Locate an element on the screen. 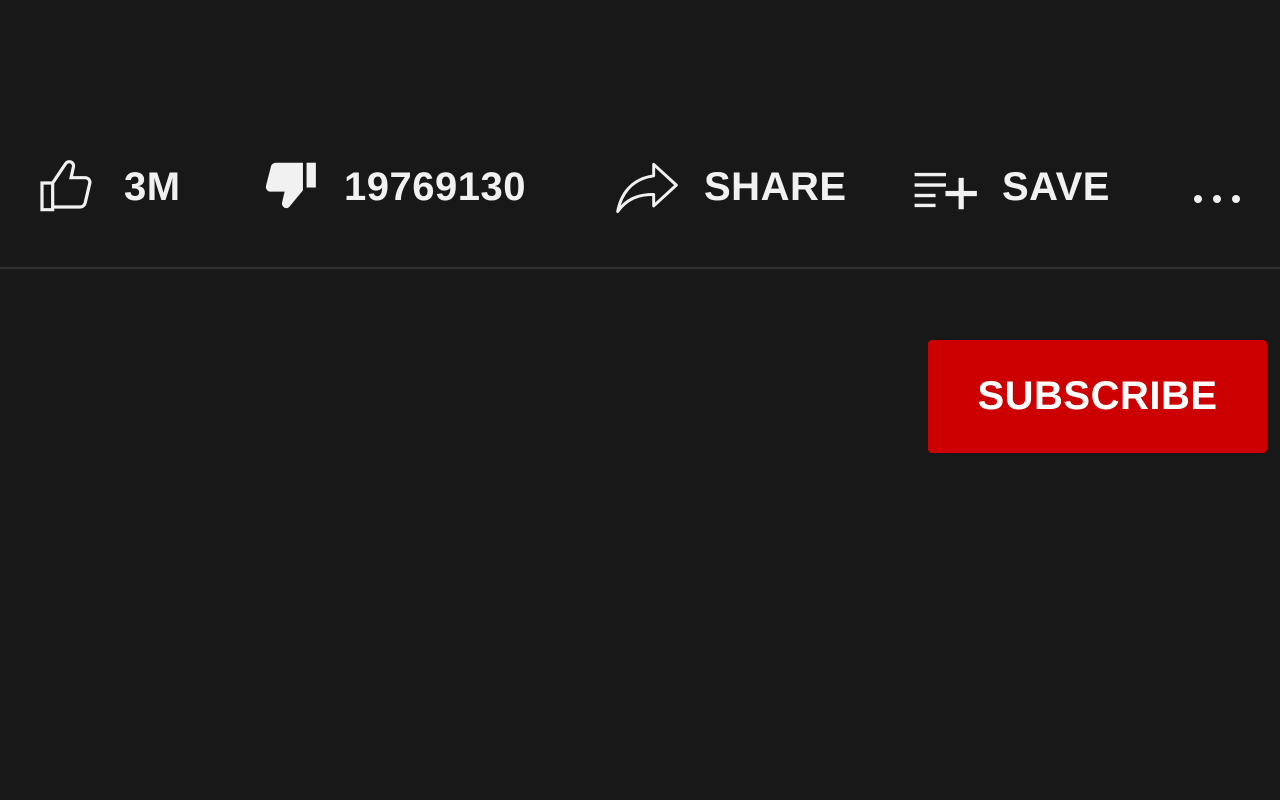 This screenshot has width=1280, height=800. dislike-count: 19769130 is located at coordinates (435, 187).